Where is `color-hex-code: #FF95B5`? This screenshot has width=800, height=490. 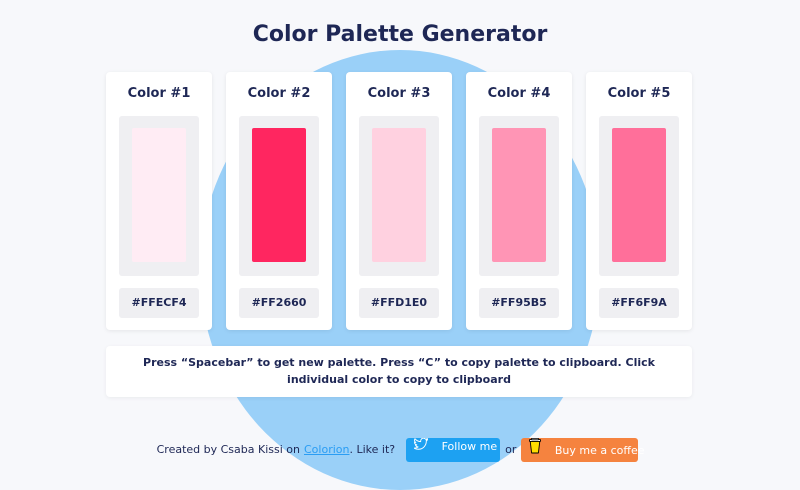 color-hex-code: #FF95B5 is located at coordinates (519, 303).